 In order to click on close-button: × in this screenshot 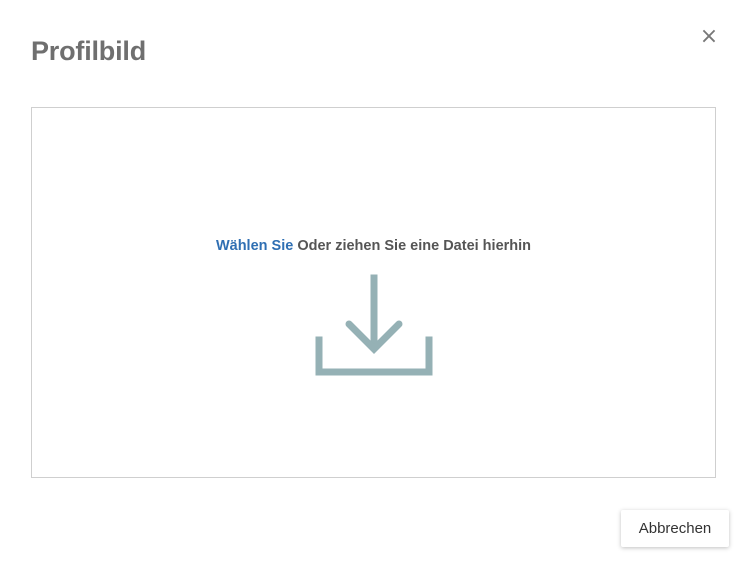, I will do `click(709, 37)`.